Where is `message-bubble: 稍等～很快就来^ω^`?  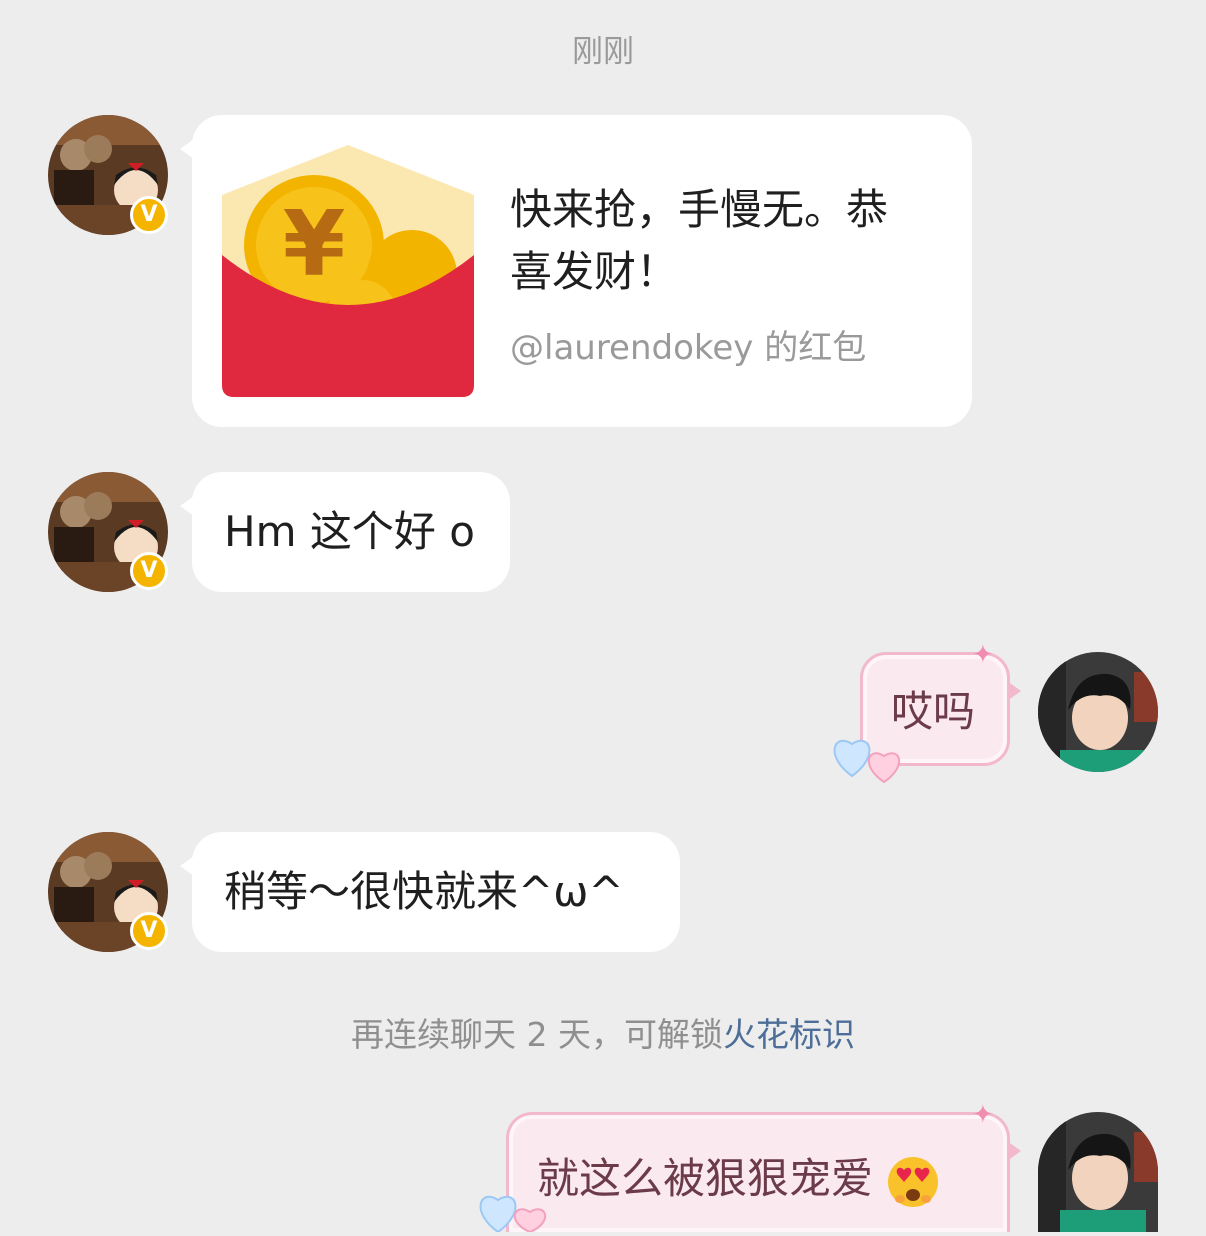 message-bubble: 稍等～很快就来^ω^ is located at coordinates (430, 892).